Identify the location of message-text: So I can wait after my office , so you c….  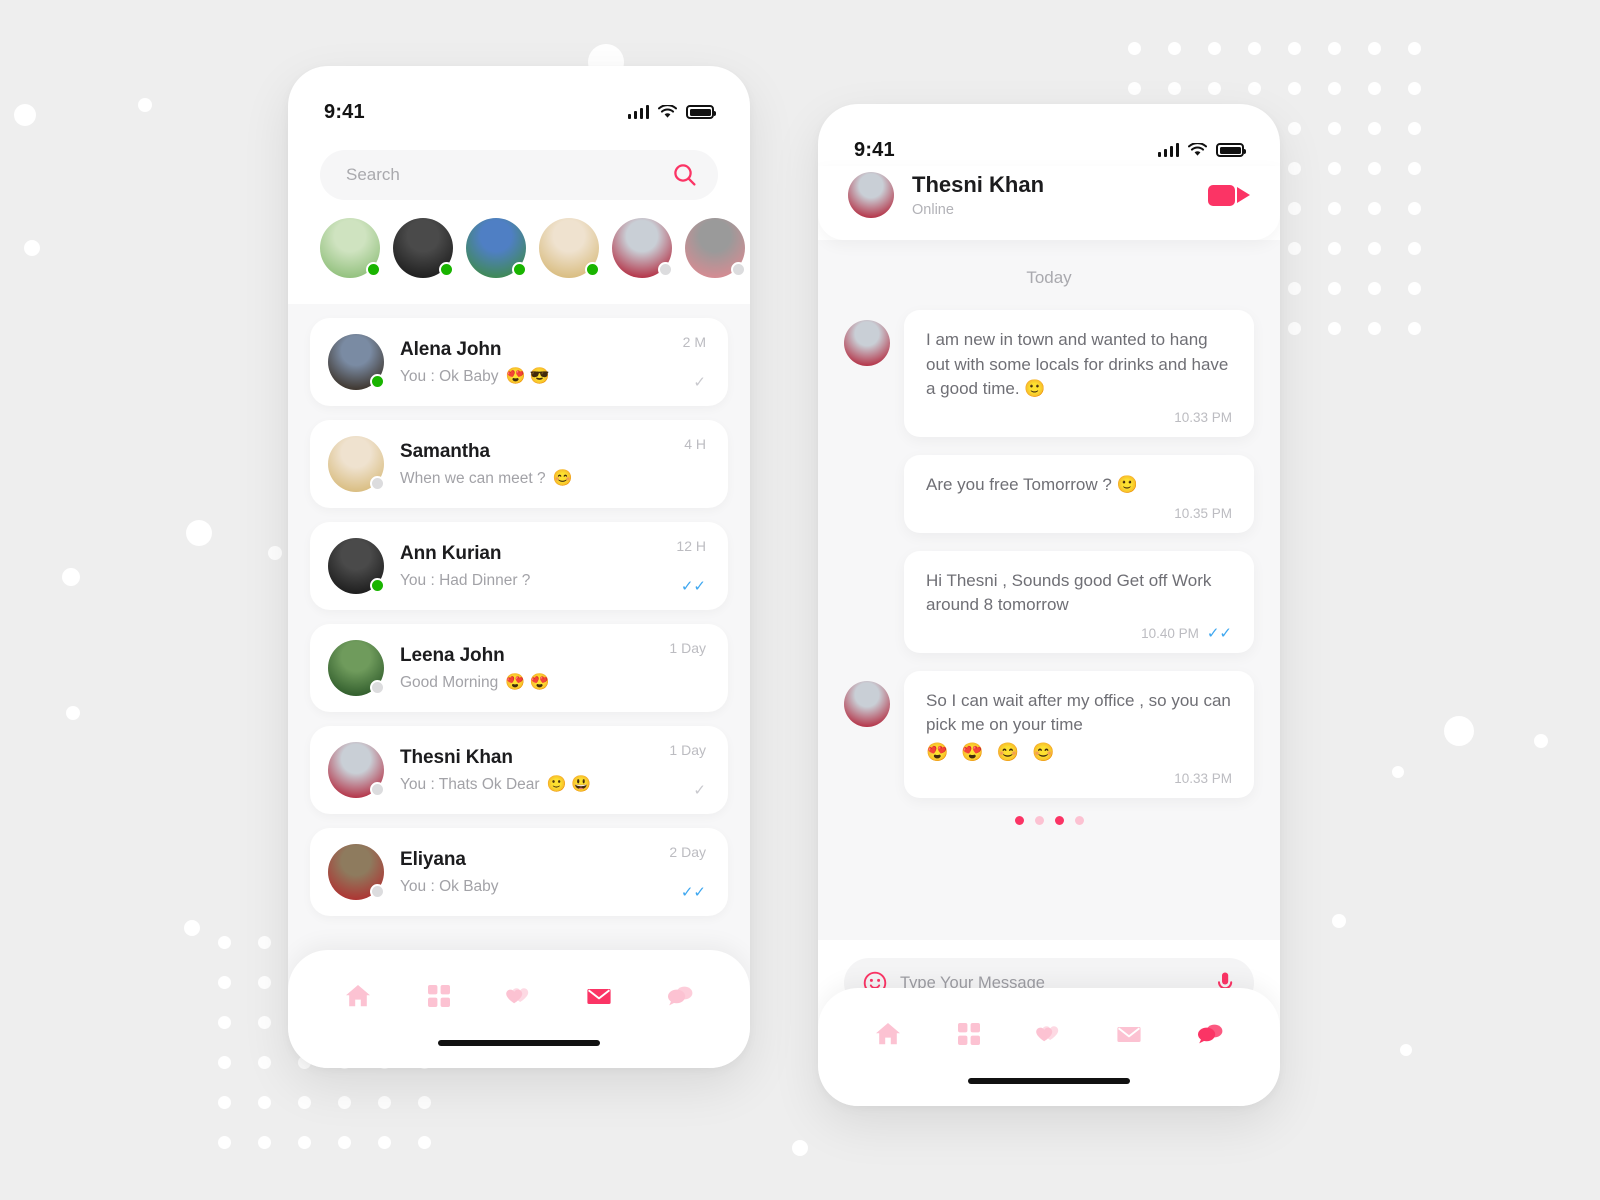
(1078, 712).